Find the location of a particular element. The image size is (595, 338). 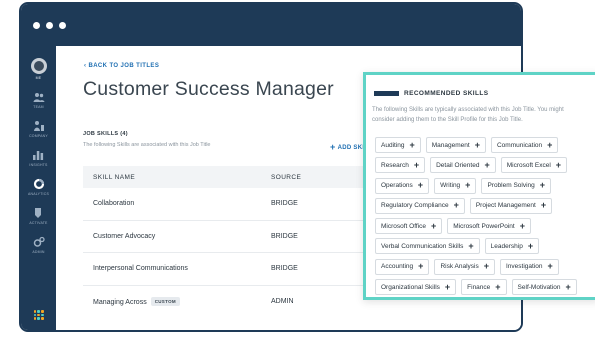

skill-source: ADMIN is located at coordinates (282, 302).